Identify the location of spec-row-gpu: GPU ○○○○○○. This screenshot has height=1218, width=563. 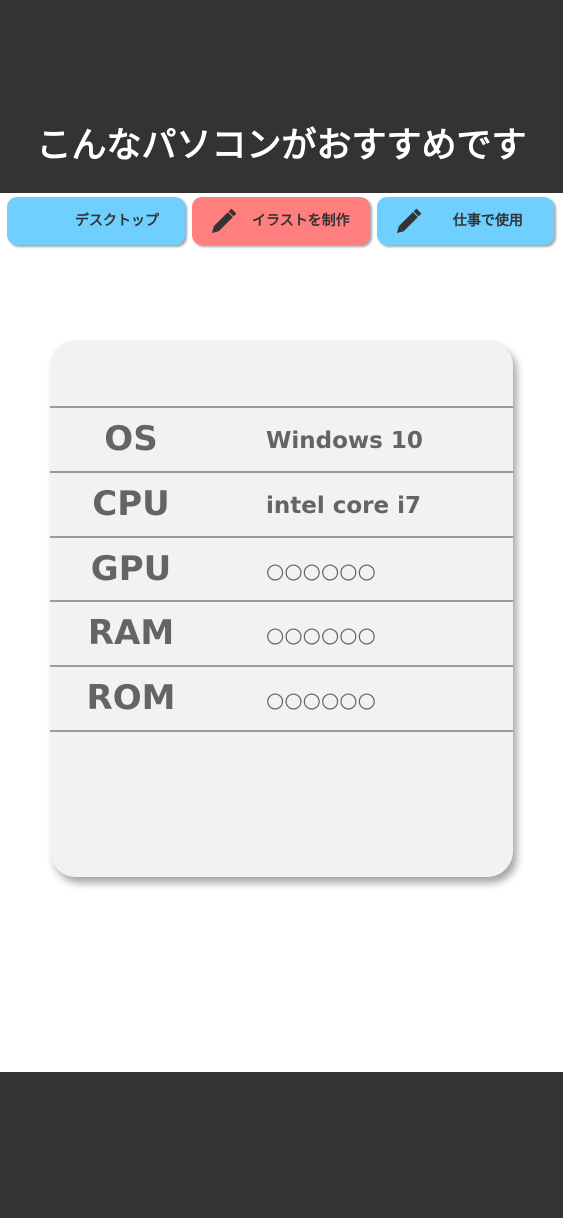
(281, 568).